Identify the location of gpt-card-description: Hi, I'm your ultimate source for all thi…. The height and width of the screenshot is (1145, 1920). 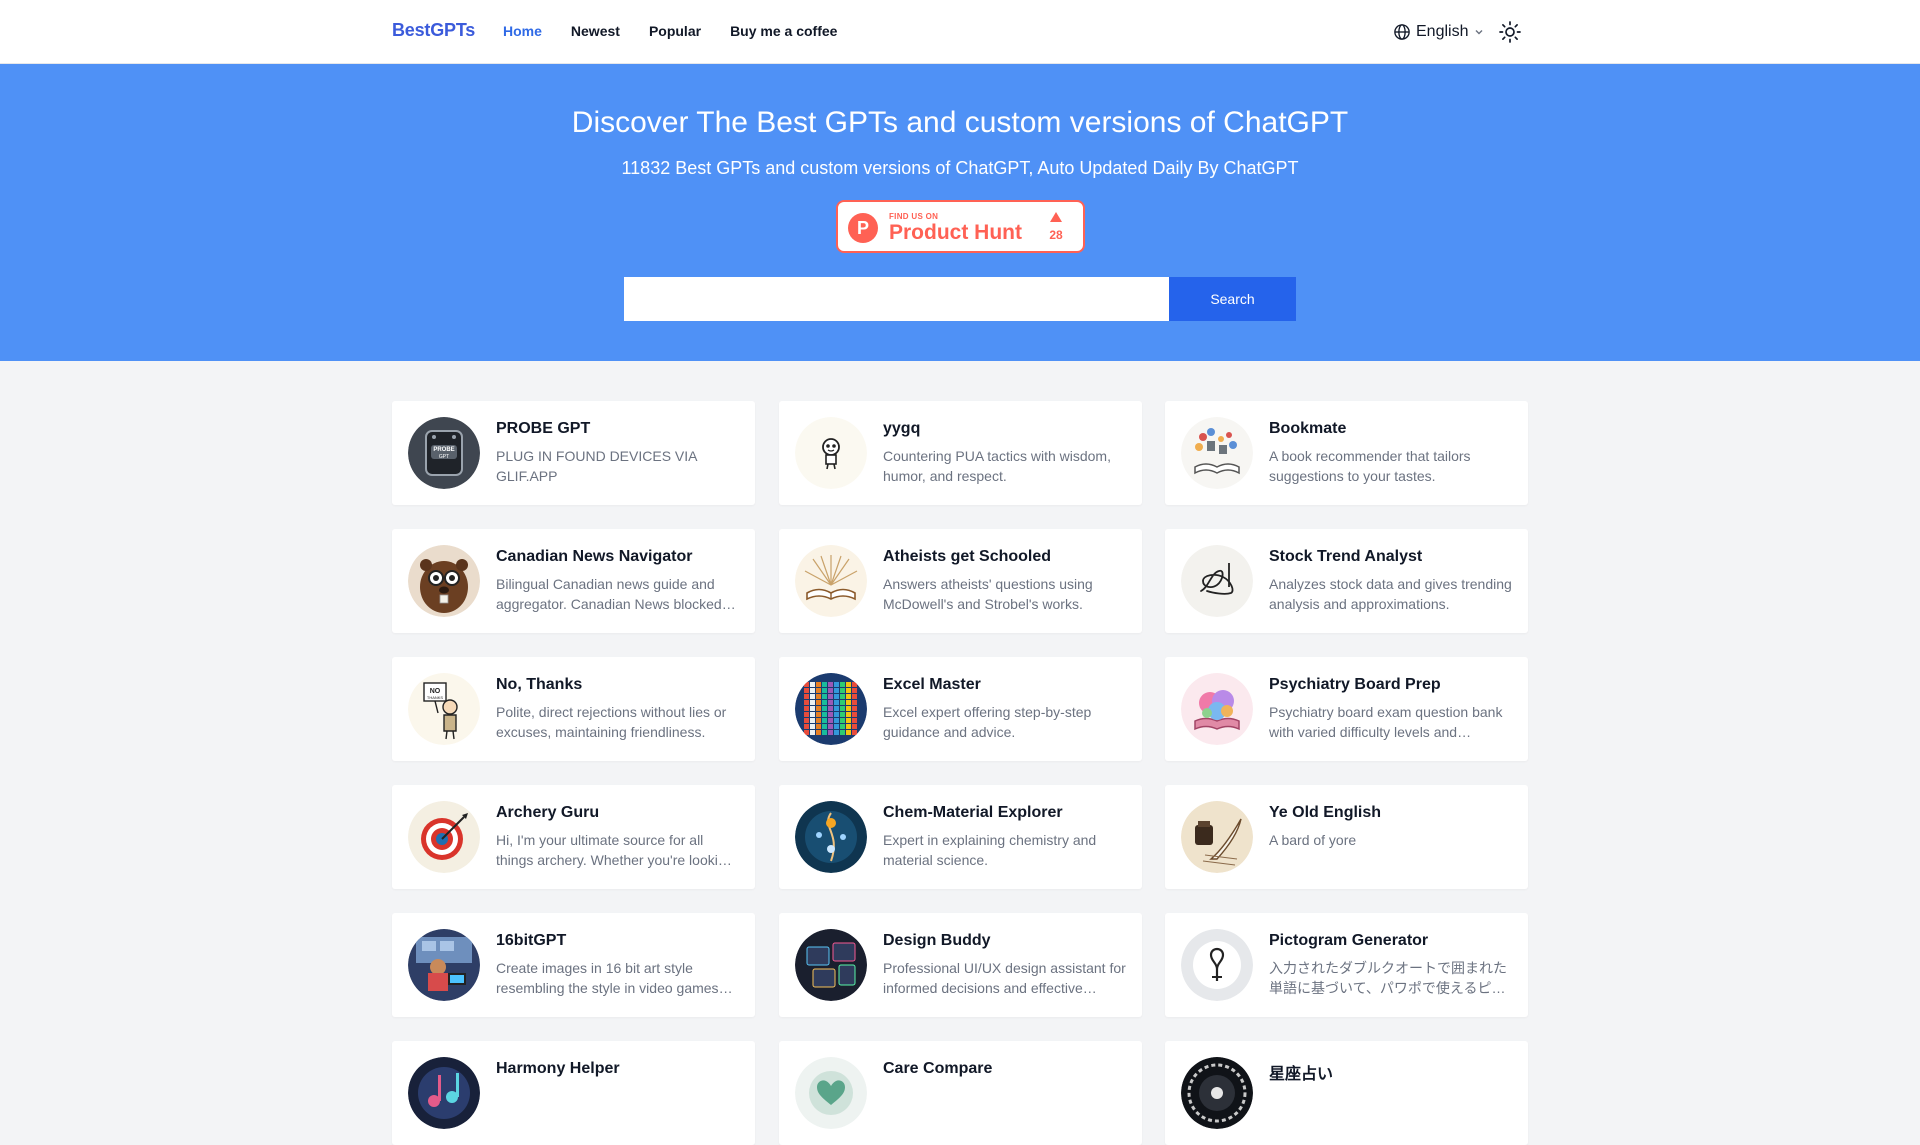
(615, 850).